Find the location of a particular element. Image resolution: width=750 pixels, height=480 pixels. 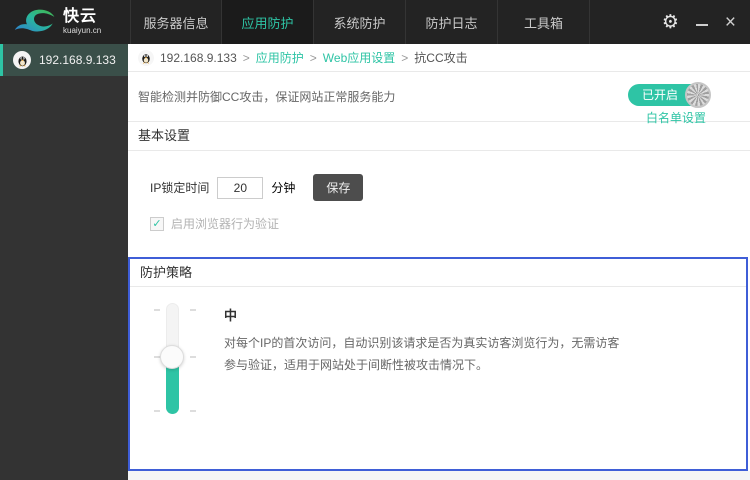

policy-level-slider-handle is located at coordinates (172, 357).